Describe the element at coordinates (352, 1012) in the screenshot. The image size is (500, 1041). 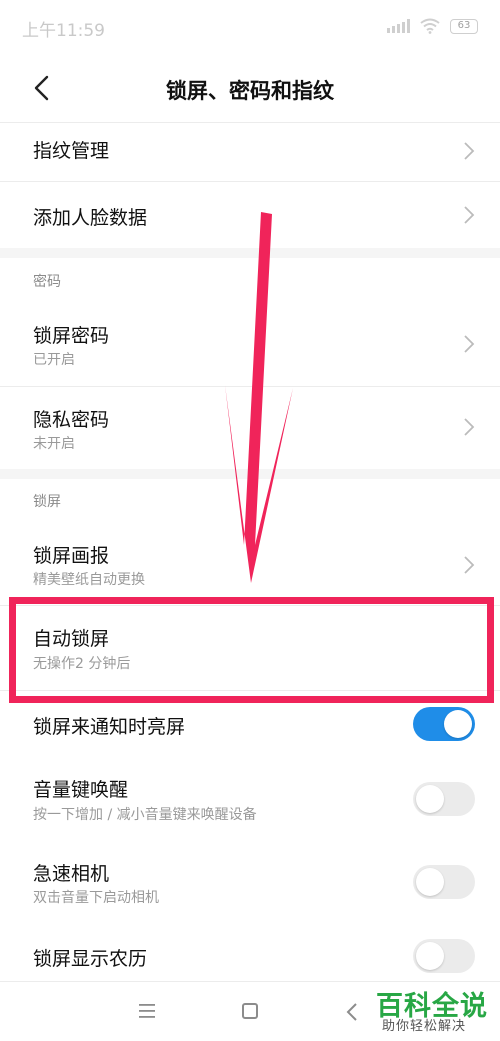
I see `back-icon` at that location.